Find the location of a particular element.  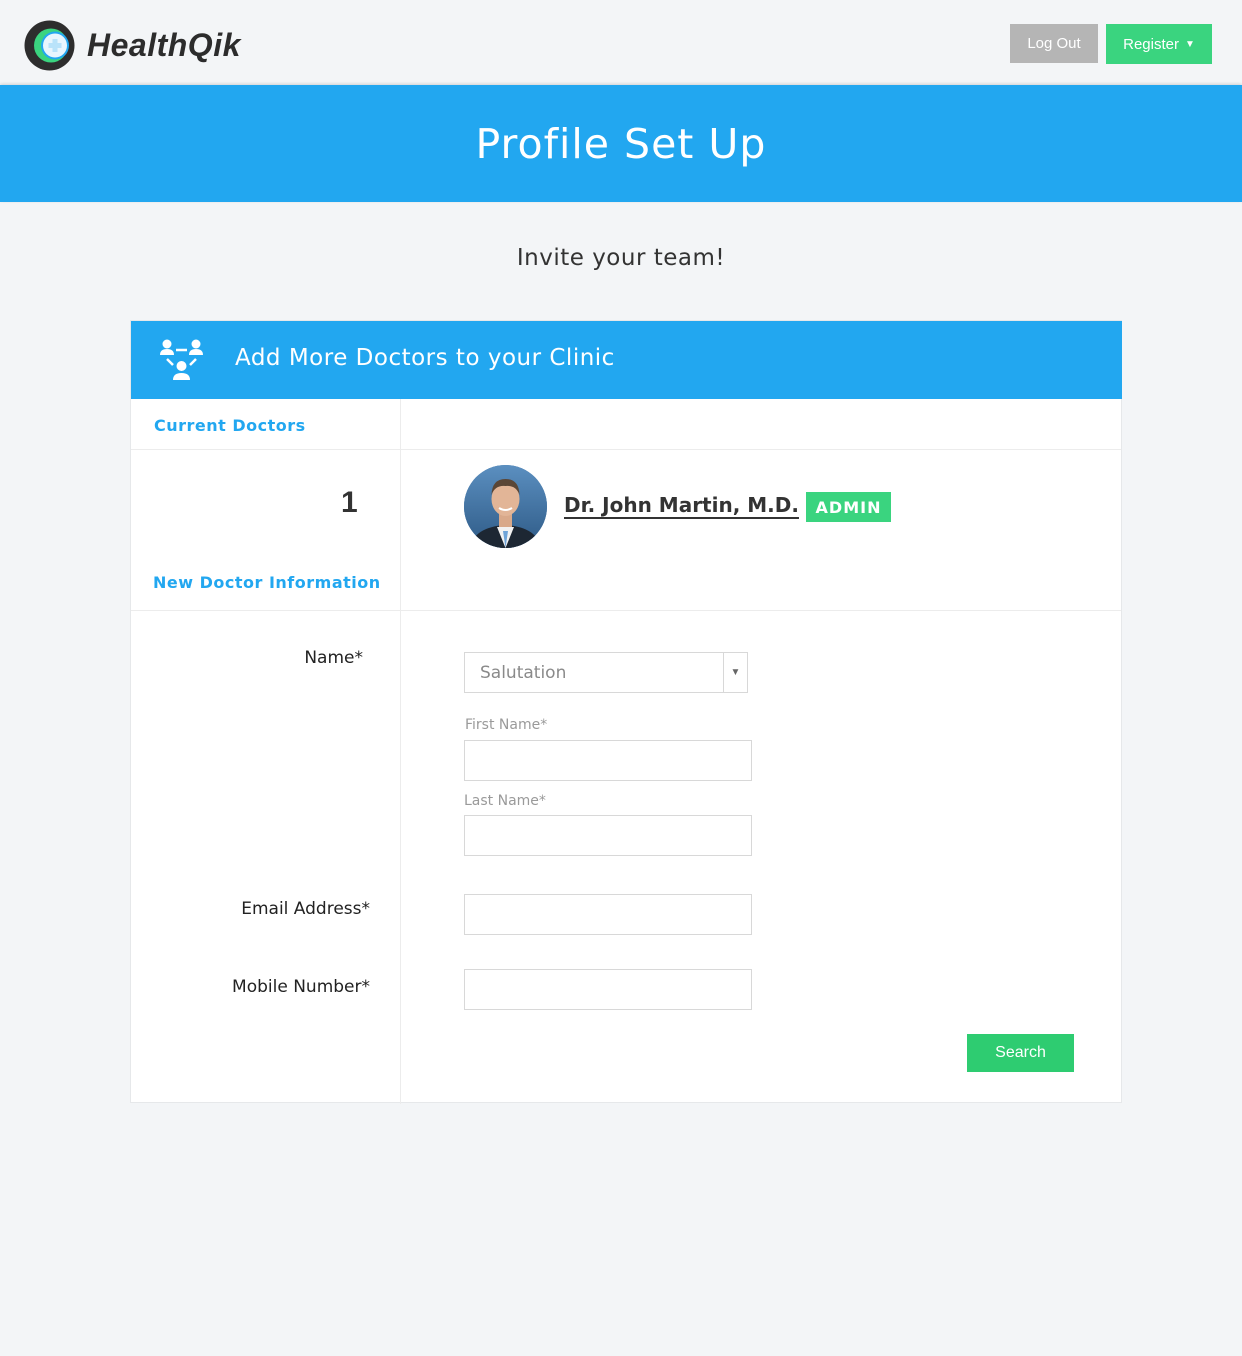

team-icon is located at coordinates (181, 359).